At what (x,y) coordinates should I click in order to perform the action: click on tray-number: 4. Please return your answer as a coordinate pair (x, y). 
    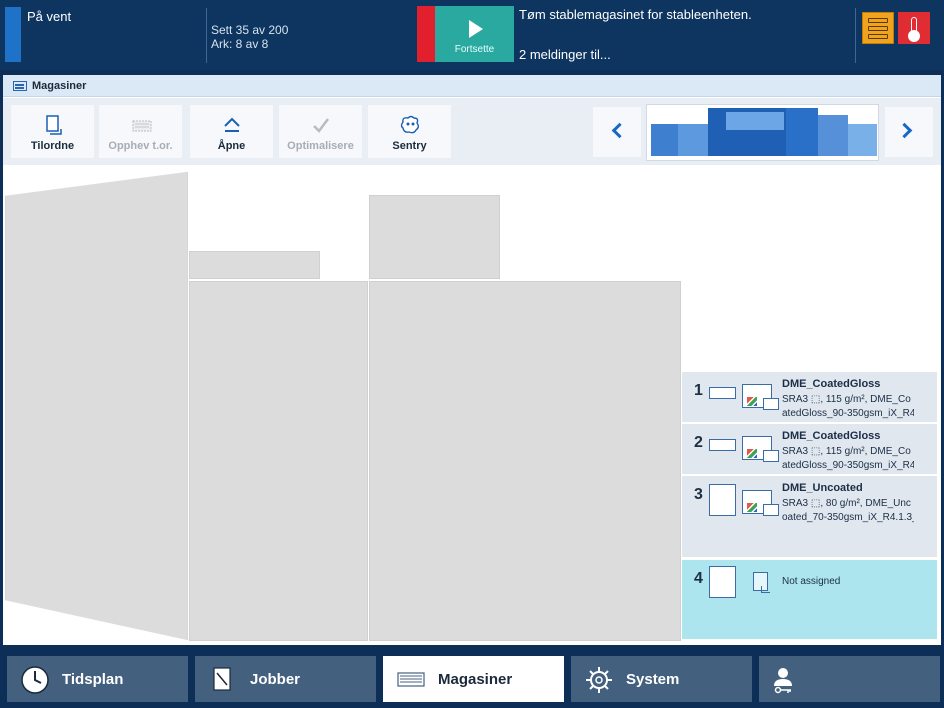
    Looking at the image, I should click on (698, 578).